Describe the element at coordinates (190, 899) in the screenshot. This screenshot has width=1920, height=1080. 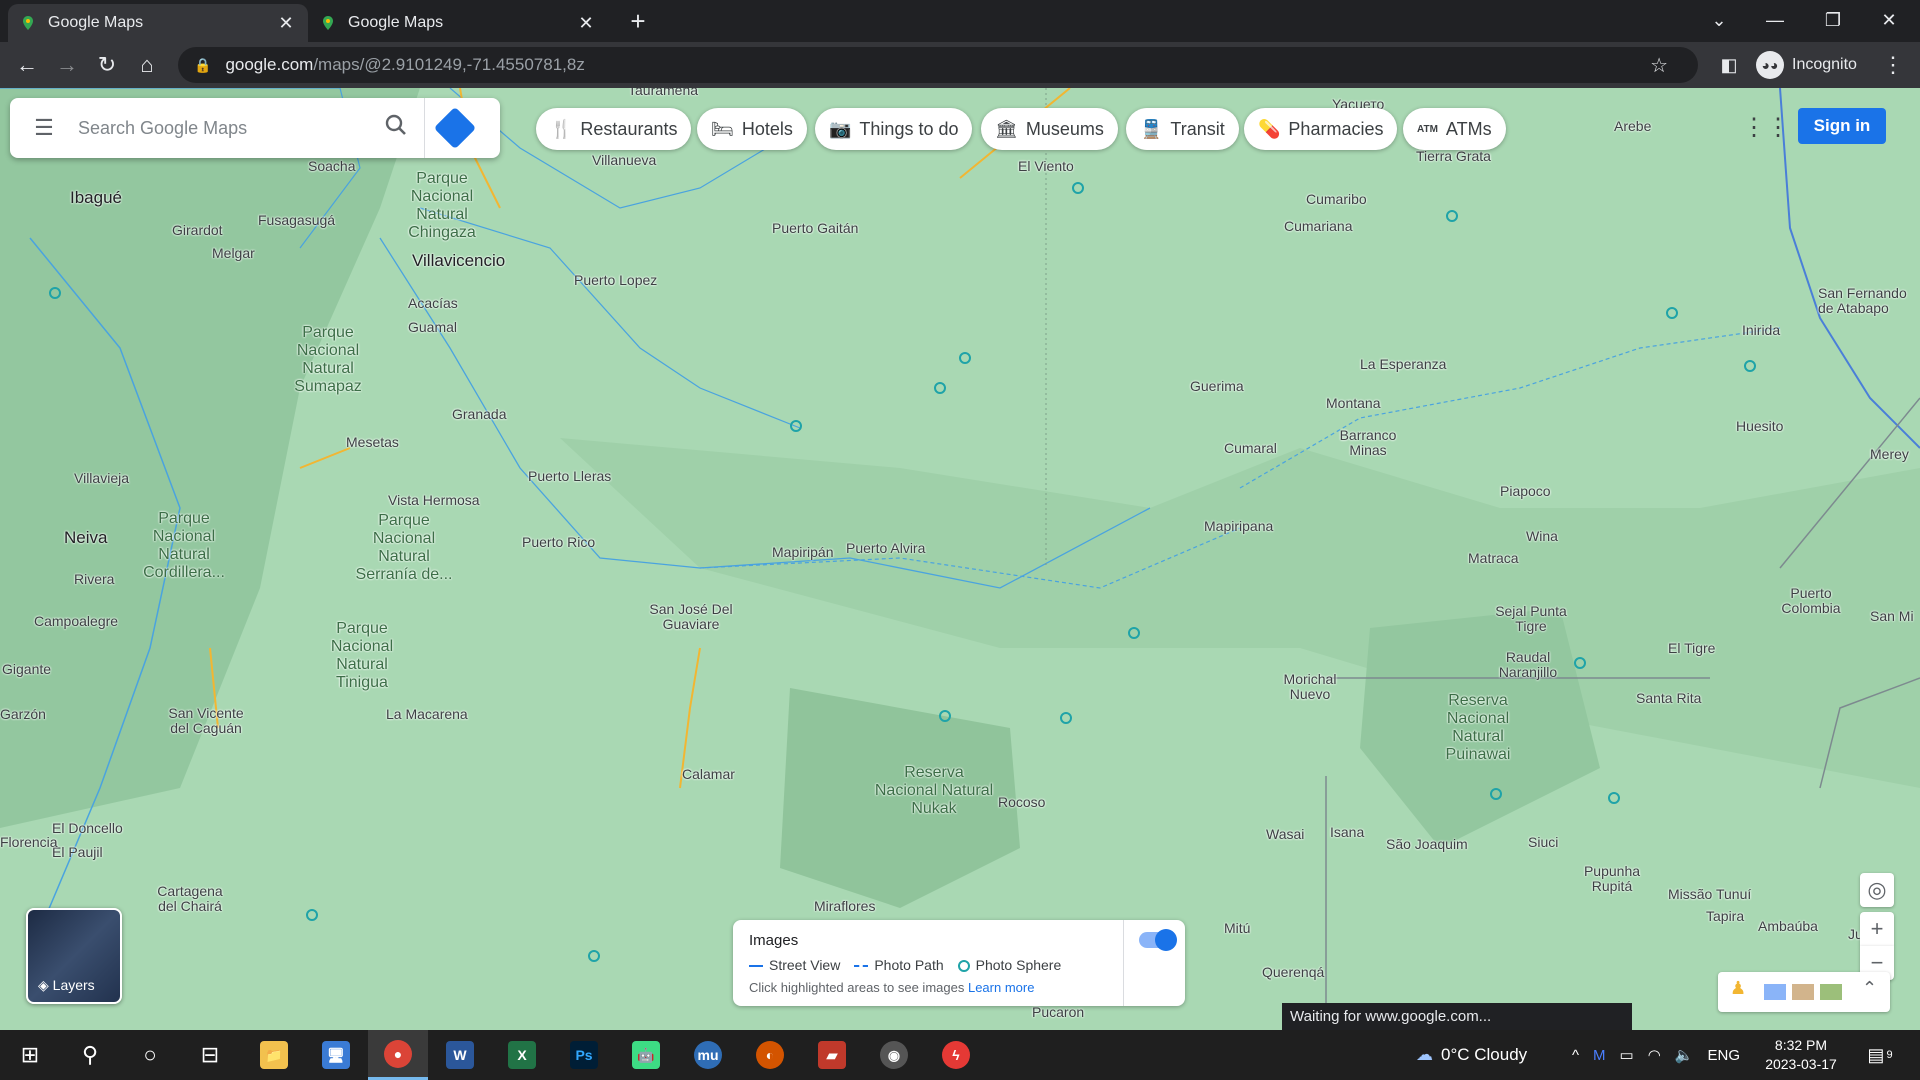
I see `place-label: Cartagena del Chairá` at that location.